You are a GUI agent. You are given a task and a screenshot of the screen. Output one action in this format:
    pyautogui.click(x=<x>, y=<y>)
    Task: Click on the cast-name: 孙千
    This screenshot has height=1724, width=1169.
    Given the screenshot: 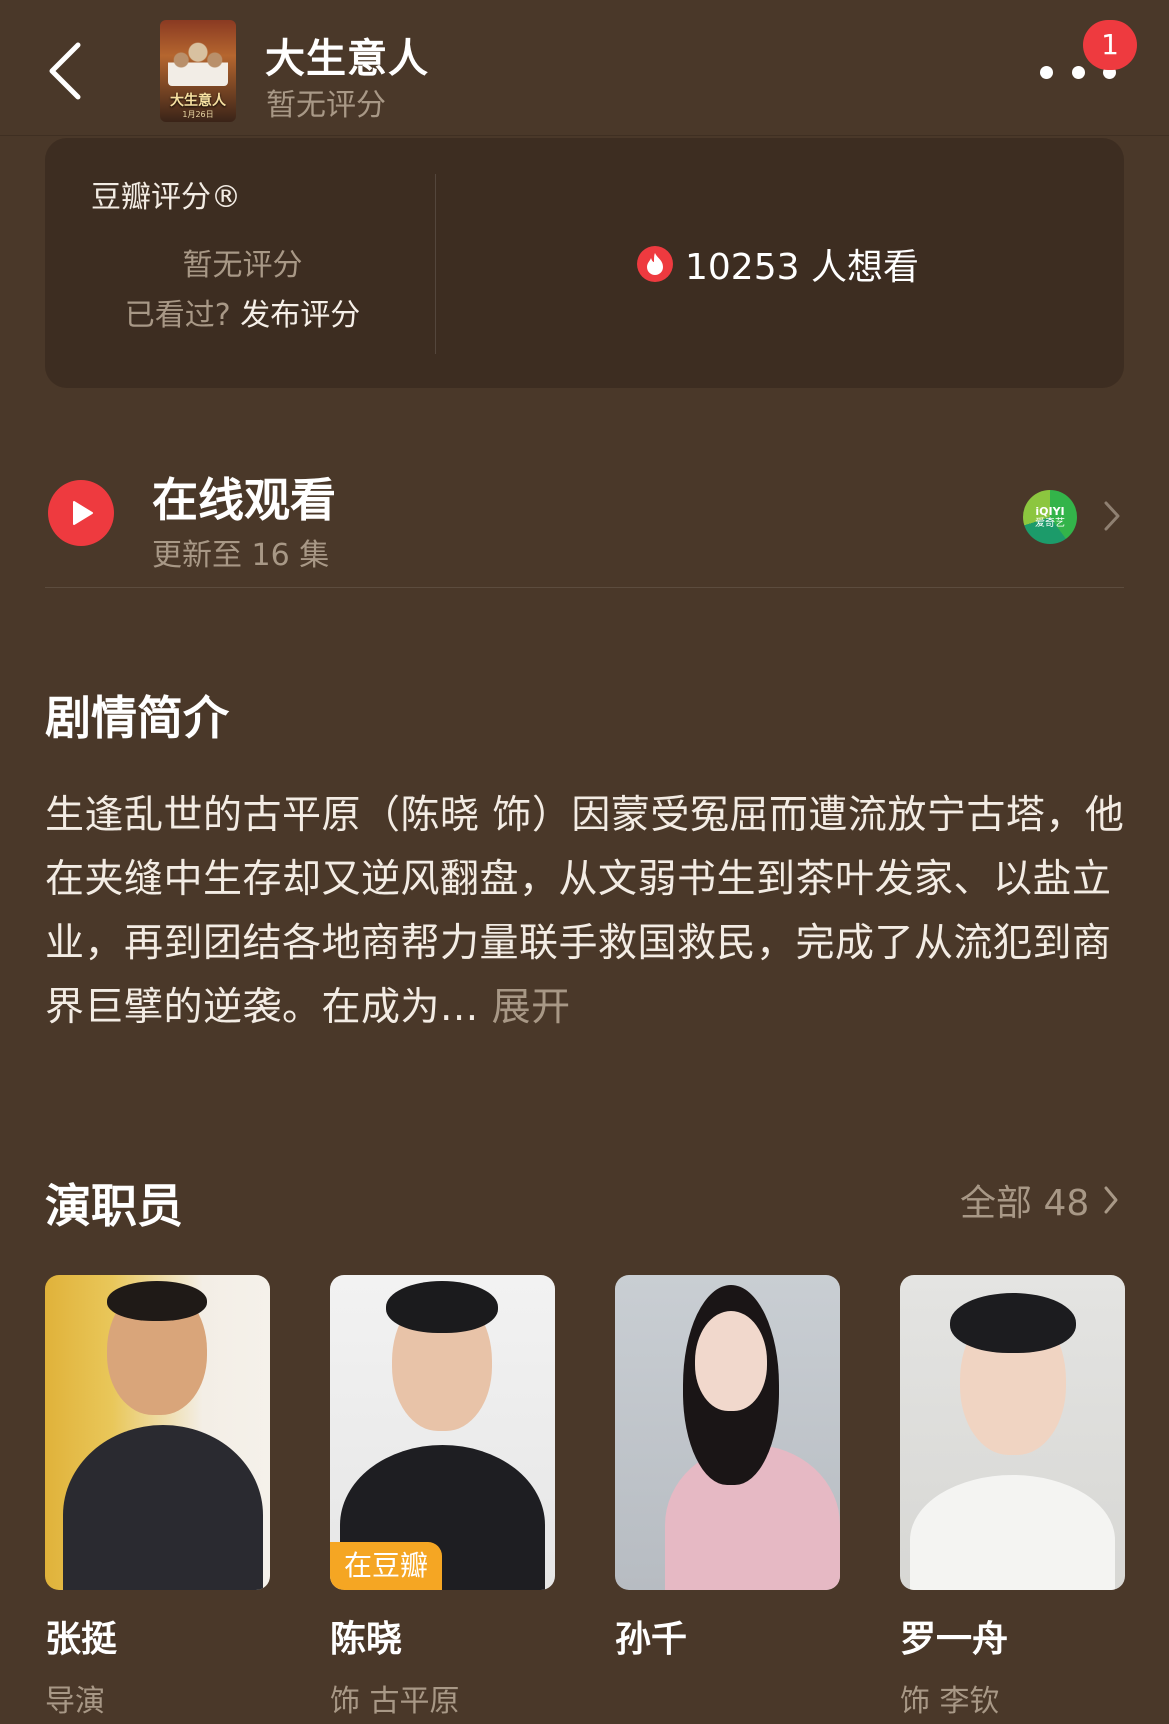 What is the action you would take?
    pyautogui.click(x=651, y=1639)
    